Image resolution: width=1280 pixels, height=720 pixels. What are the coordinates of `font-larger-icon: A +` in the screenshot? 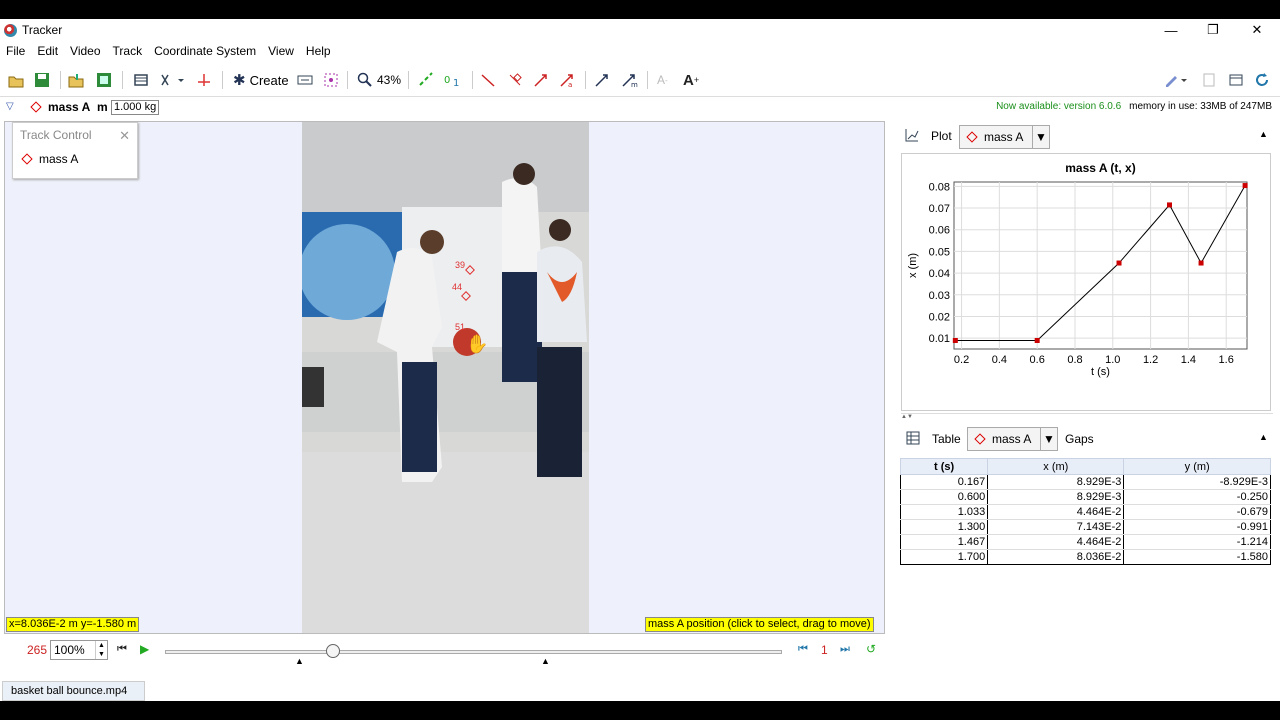 It's located at (691, 80).